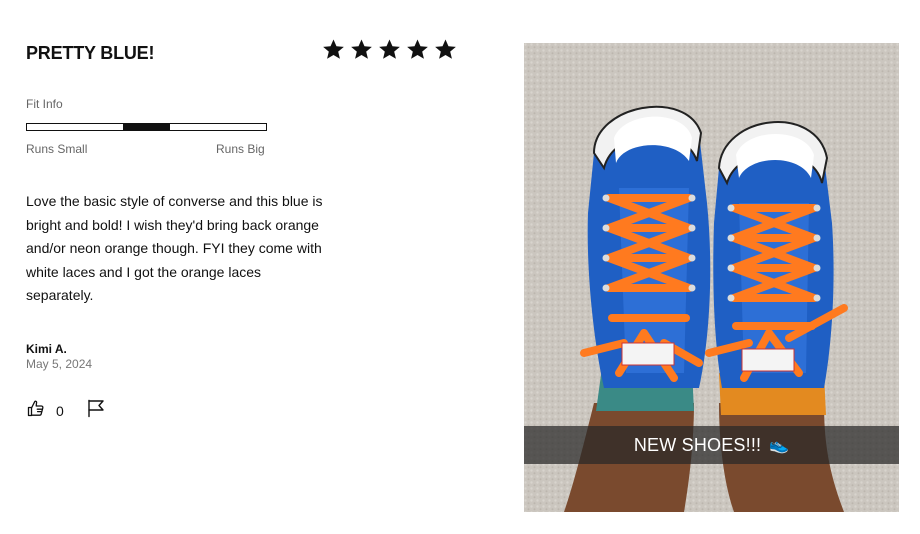  I want to click on thumbs-up-icon, so click(36, 410).